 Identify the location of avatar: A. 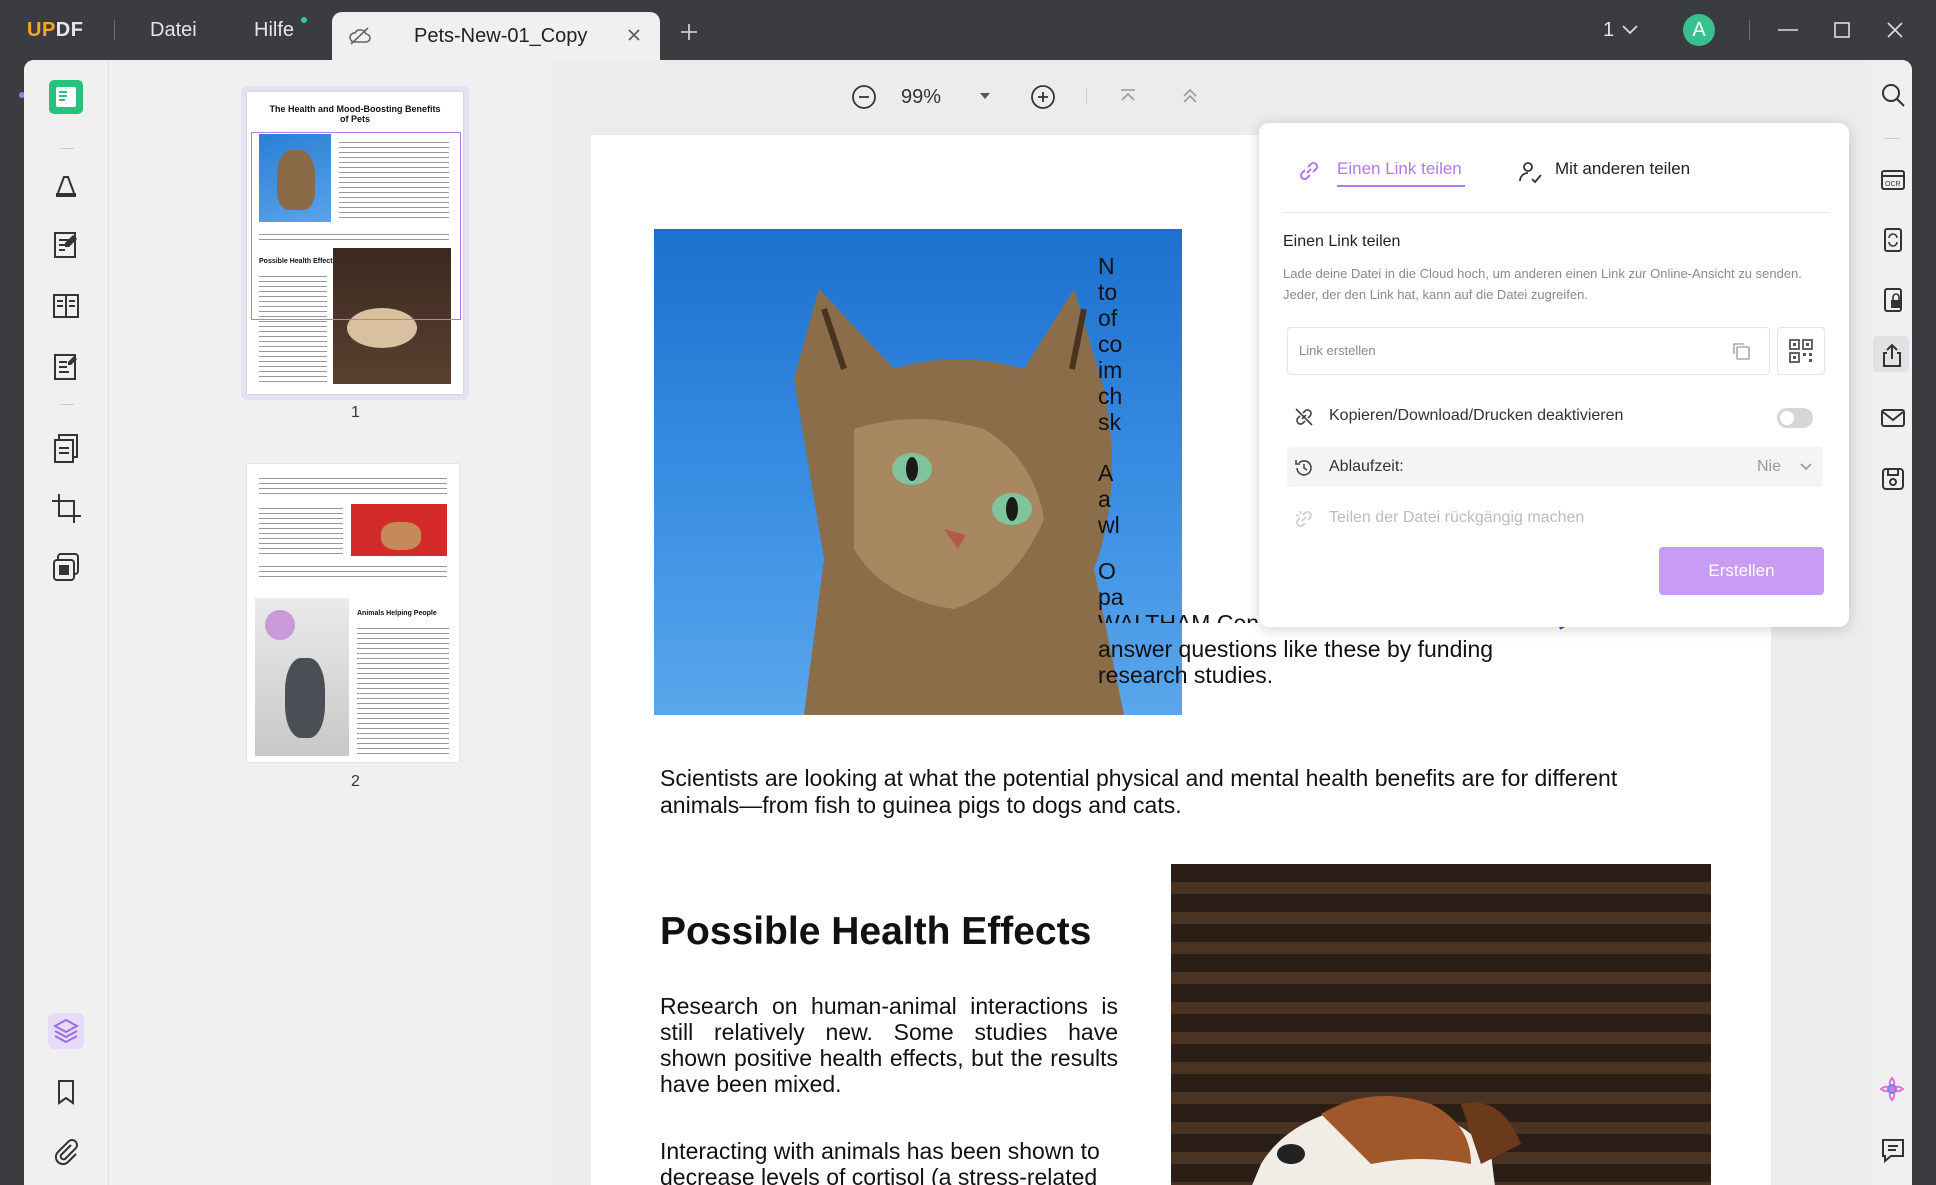
(1699, 30).